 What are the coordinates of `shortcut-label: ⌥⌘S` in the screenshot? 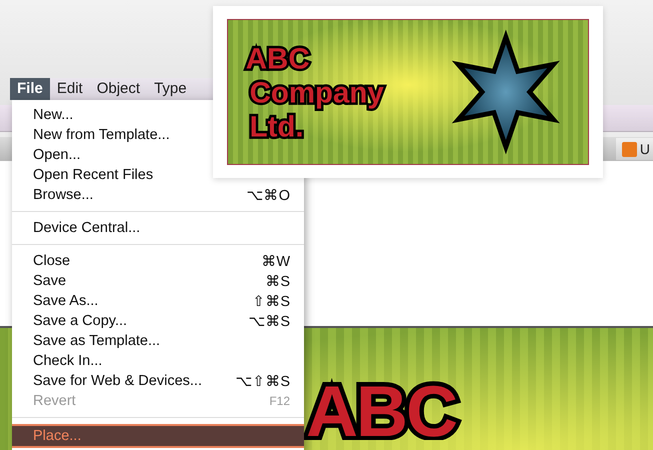 It's located at (269, 321).